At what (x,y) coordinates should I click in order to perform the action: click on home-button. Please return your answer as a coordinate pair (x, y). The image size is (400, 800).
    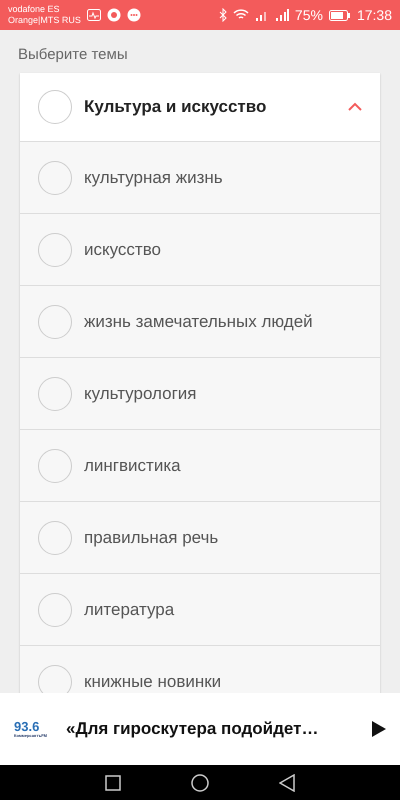
    Looking at the image, I should click on (200, 783).